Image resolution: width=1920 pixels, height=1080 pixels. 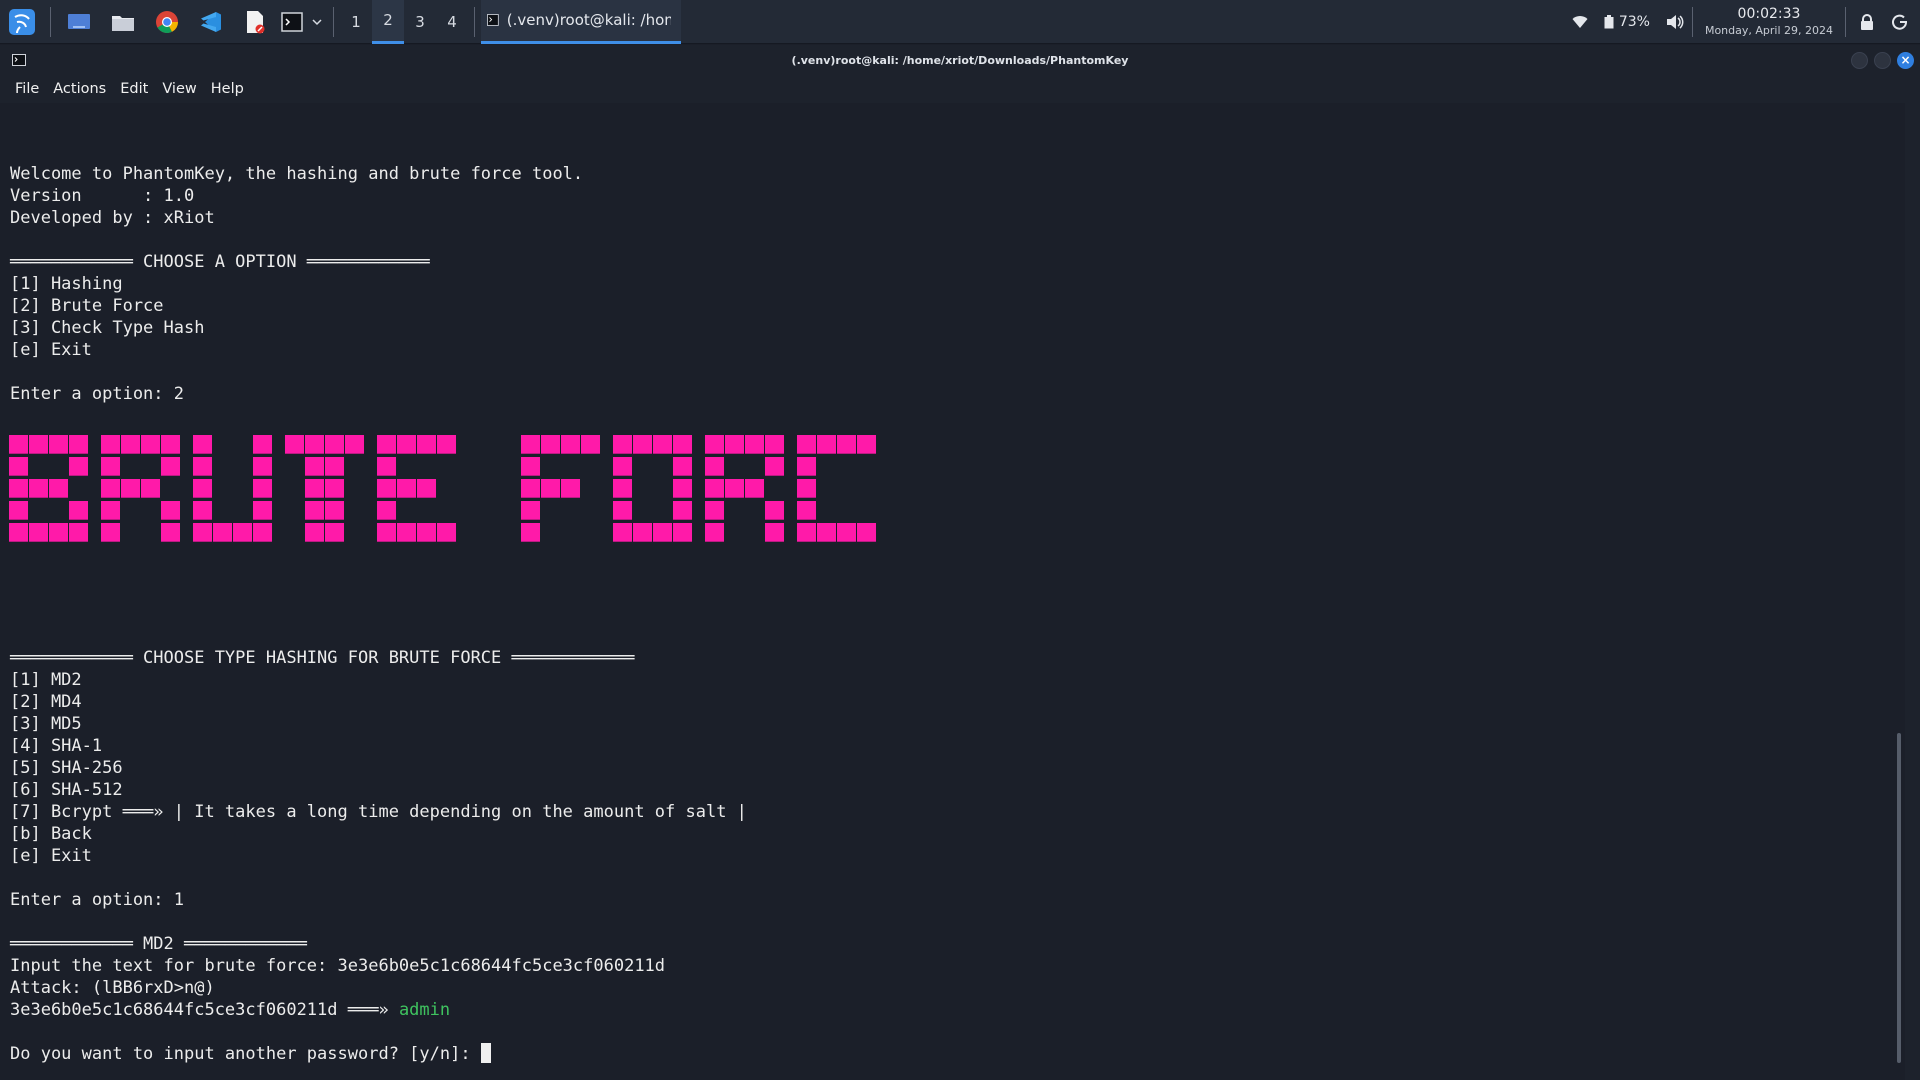 I want to click on logout-icon, so click(x=1904, y=22).